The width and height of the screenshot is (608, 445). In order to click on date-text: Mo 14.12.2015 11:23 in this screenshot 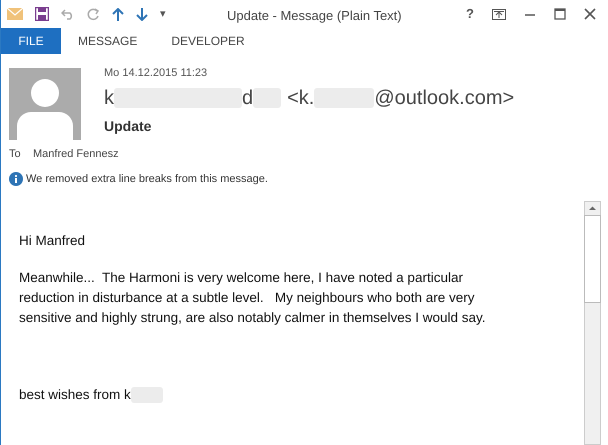, I will do `click(156, 73)`.